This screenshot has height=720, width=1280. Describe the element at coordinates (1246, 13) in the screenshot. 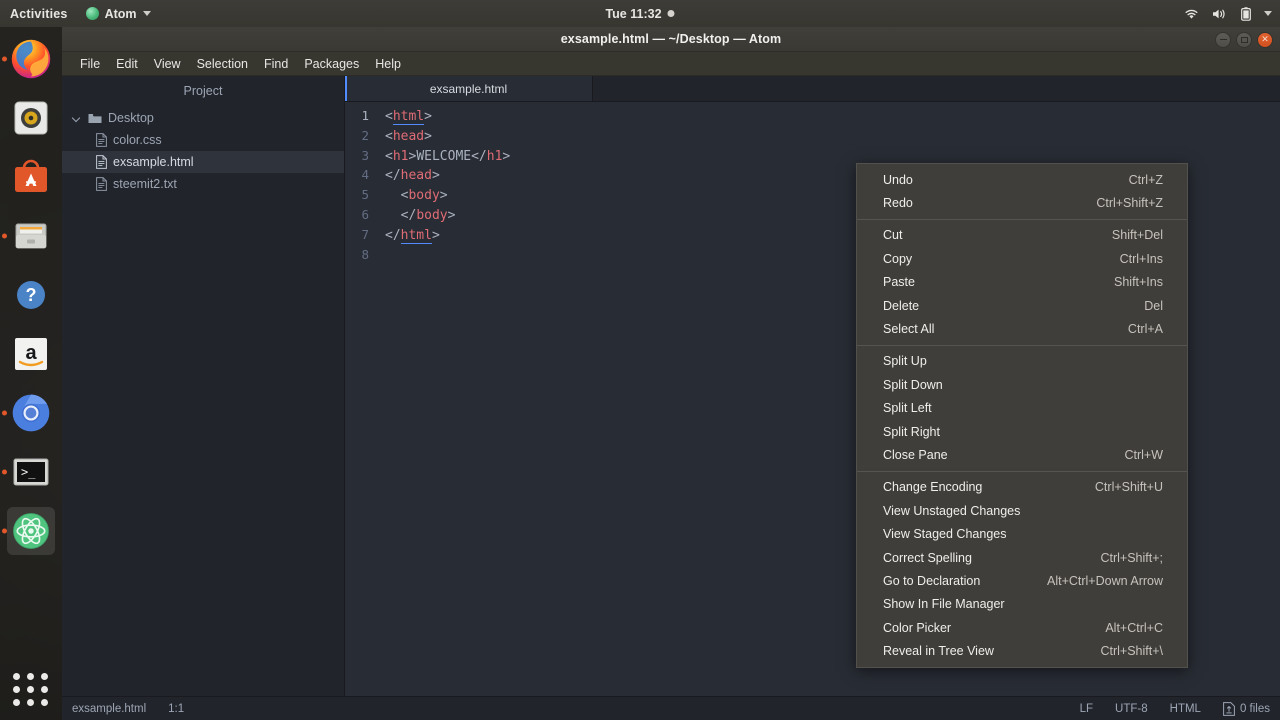

I see `battery-icon` at that location.